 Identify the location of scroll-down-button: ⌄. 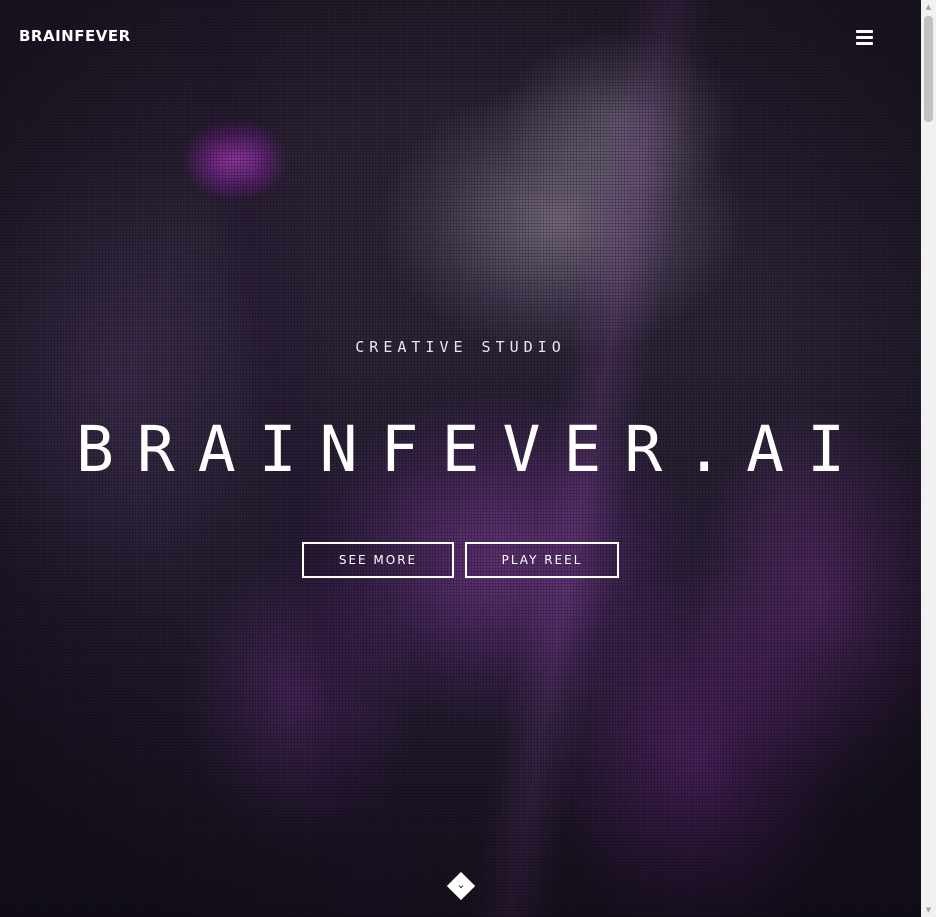
(461, 886).